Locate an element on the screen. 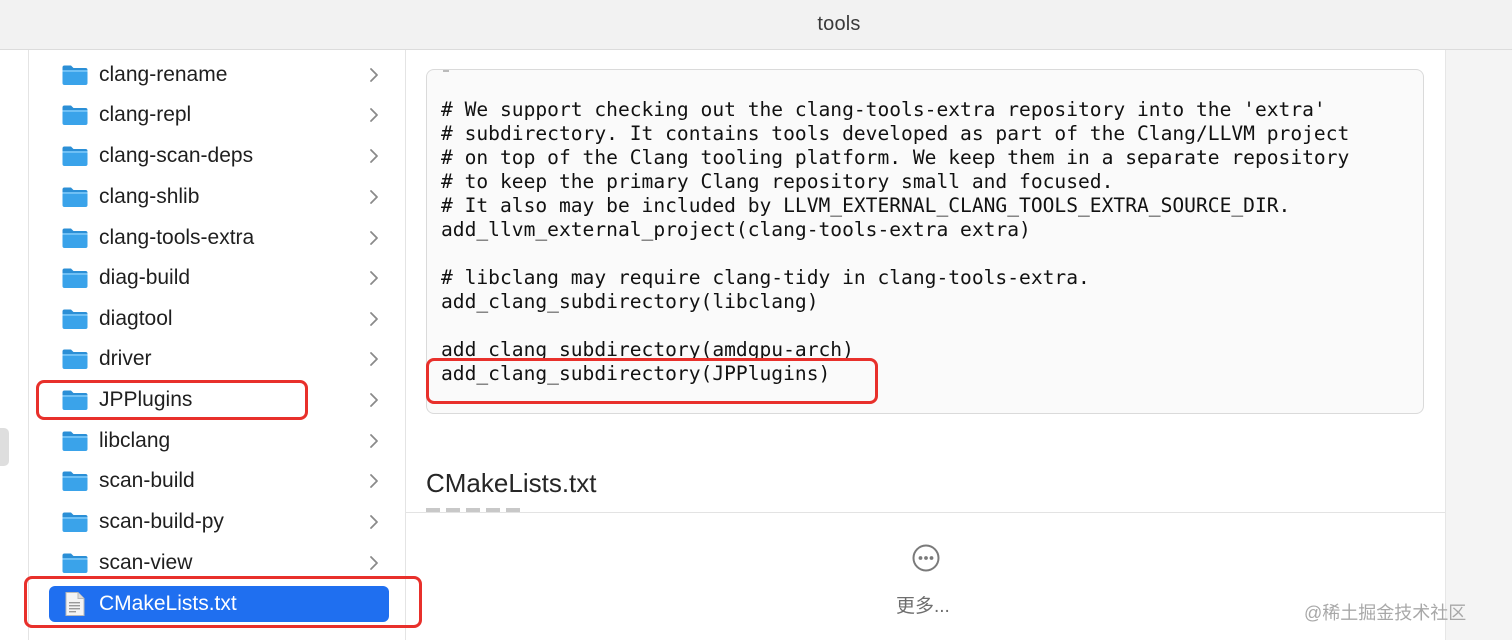 This screenshot has width=1512, height=640. watermark: @稀土掘金技术社区 is located at coordinates (1385, 613).